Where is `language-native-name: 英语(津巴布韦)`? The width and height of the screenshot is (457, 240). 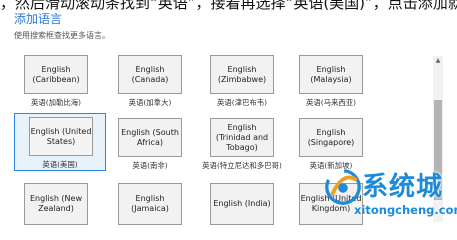
language-native-name: 英语(津巴布韦) is located at coordinates (242, 102).